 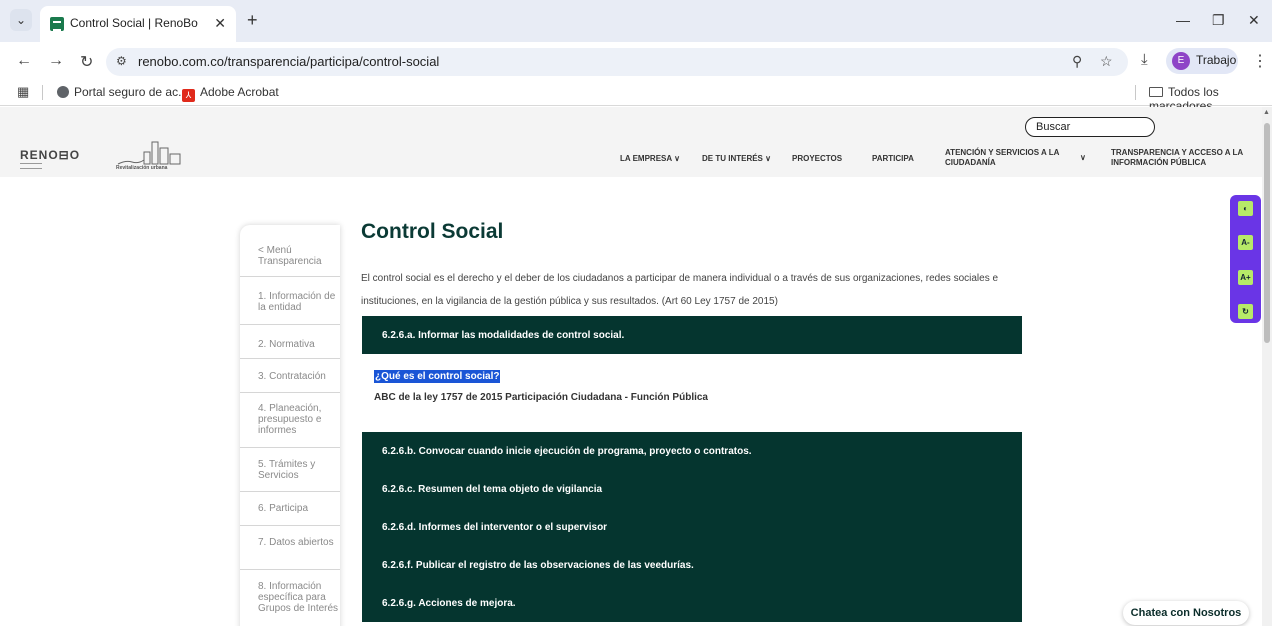 I want to click on sidebar-item-contratacion: 3. Contratación, so click(x=300, y=376).